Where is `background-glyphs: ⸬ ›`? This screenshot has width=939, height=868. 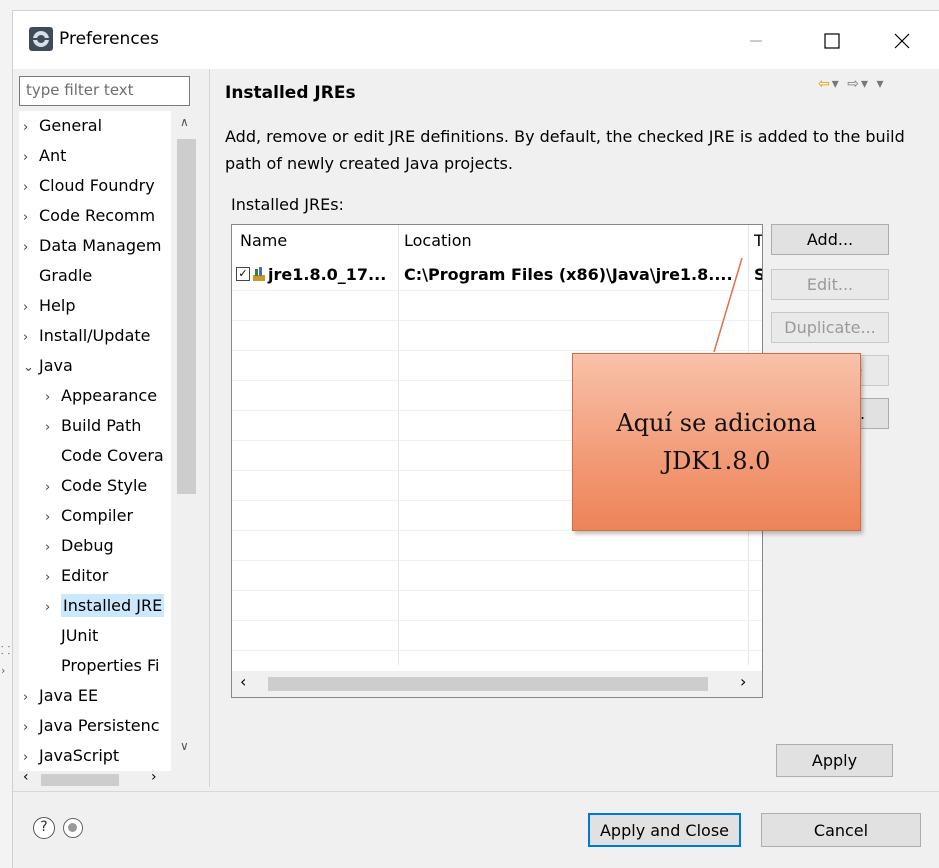
background-glyphs: ⸬ › is located at coordinates (6, 660).